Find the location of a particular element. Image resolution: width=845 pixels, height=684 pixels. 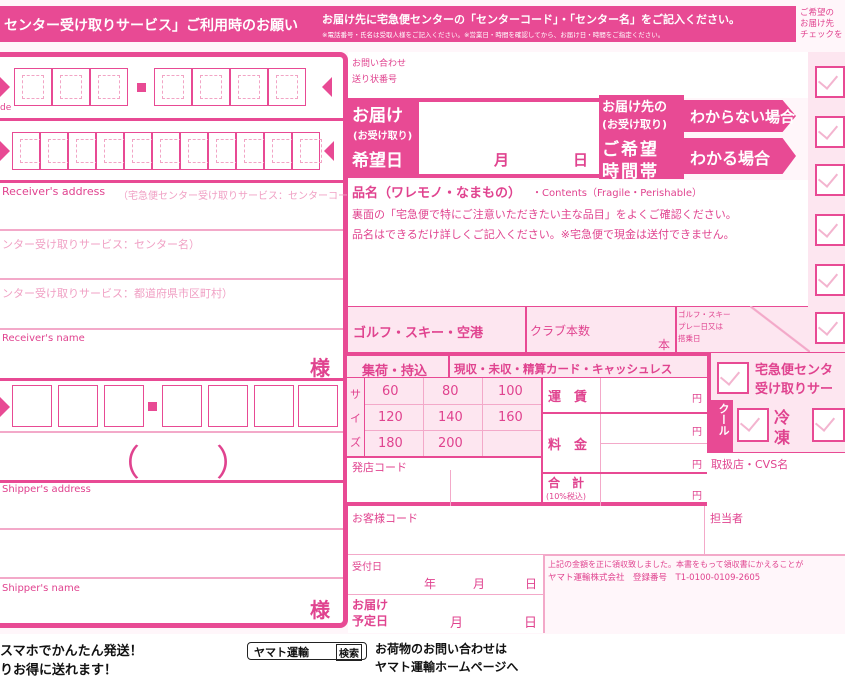

receiver-address-label: Receiver's address is located at coordinates (54, 191).